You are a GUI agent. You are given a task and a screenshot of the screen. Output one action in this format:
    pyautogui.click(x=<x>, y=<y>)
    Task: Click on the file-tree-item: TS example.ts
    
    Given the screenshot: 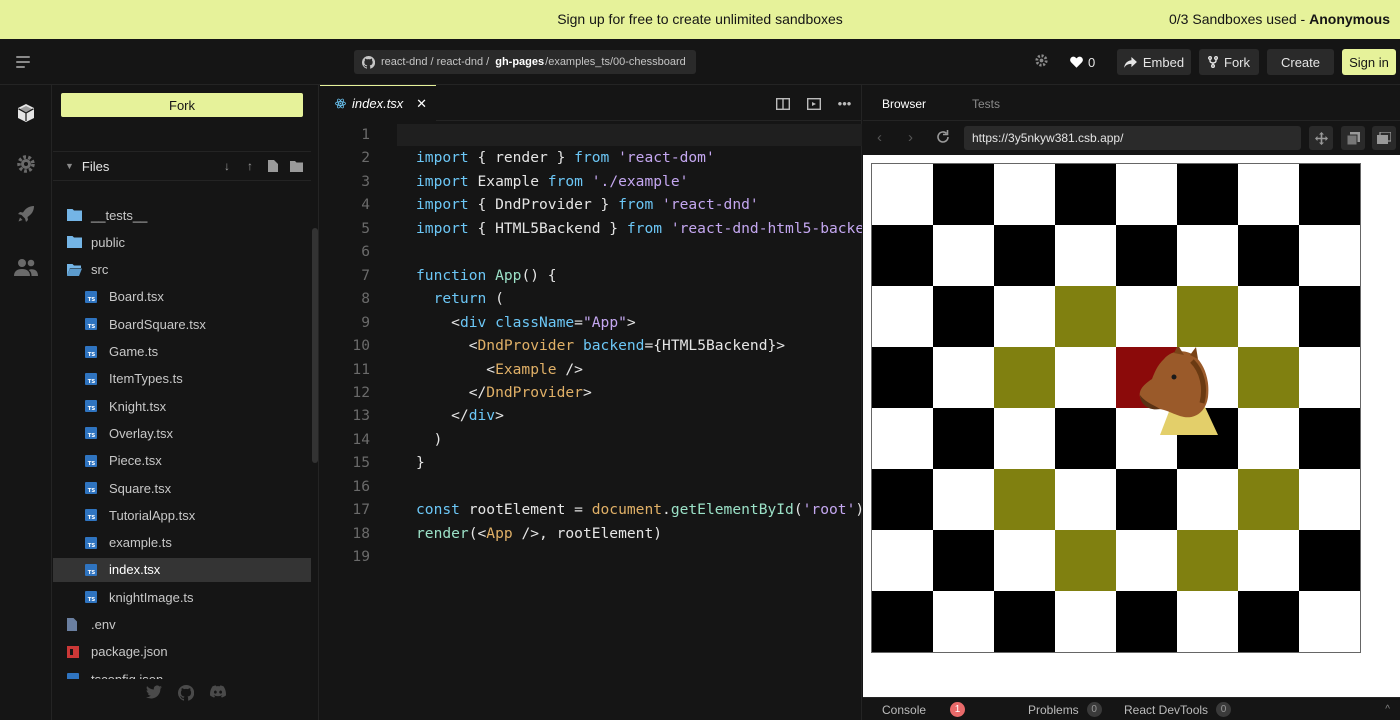 What is the action you would take?
    pyautogui.click(x=182, y=543)
    